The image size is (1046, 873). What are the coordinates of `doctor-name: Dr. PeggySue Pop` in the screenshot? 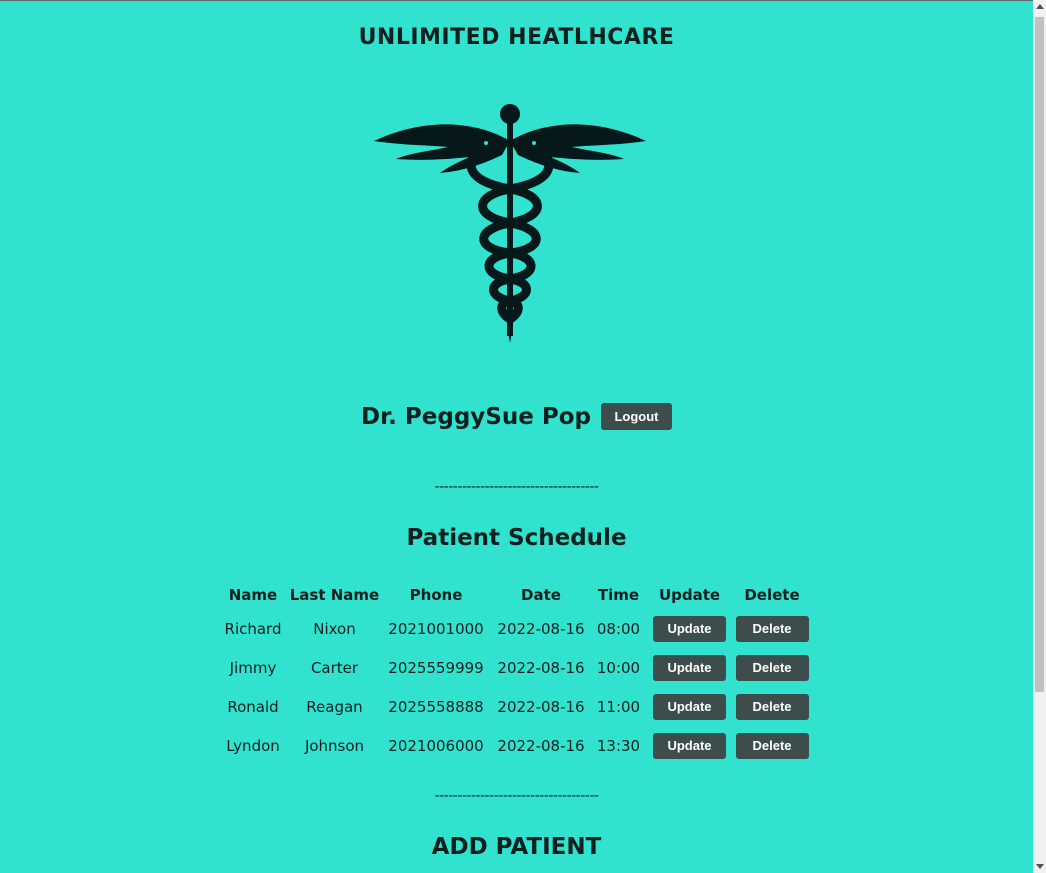 It's located at (476, 416).